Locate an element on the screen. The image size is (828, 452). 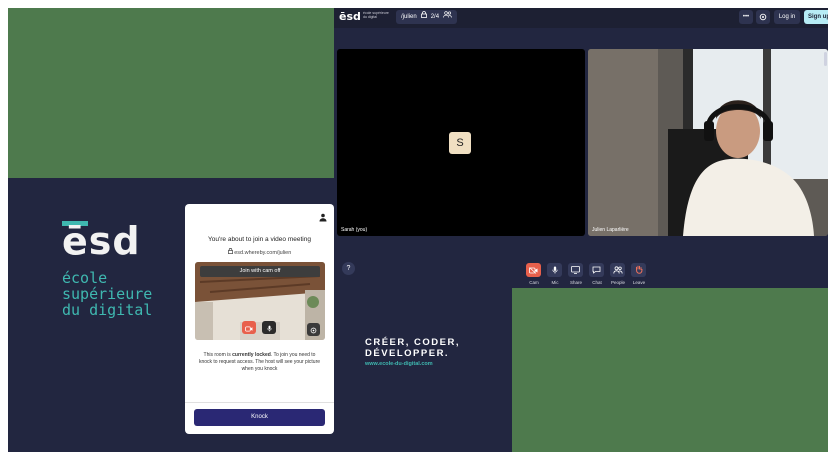
julien-video-feed is located at coordinates (708, 142).